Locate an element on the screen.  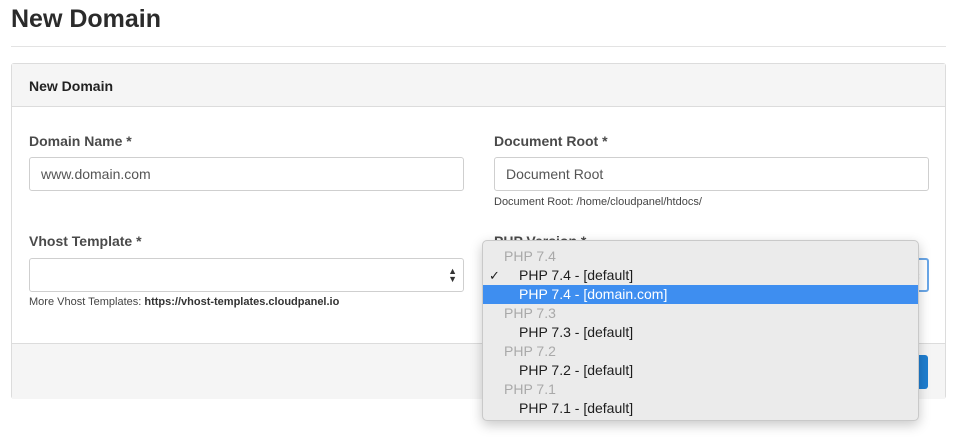
title-divider is located at coordinates (478, 46).